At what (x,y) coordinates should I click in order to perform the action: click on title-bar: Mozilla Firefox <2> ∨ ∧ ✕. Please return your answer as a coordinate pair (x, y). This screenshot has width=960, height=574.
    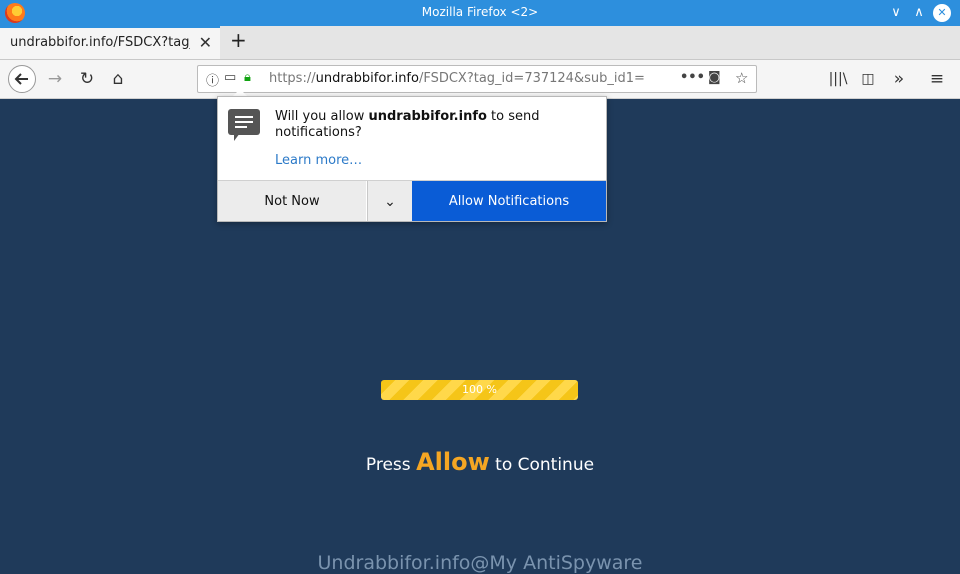
    Looking at the image, I should click on (480, 13).